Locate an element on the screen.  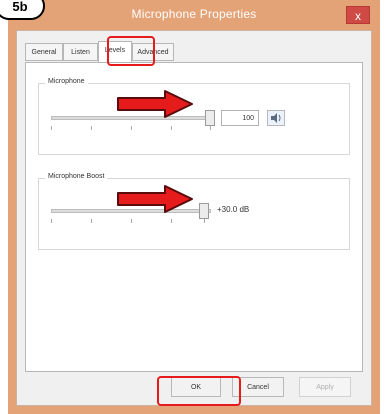
speaker-icon is located at coordinates (276, 118).